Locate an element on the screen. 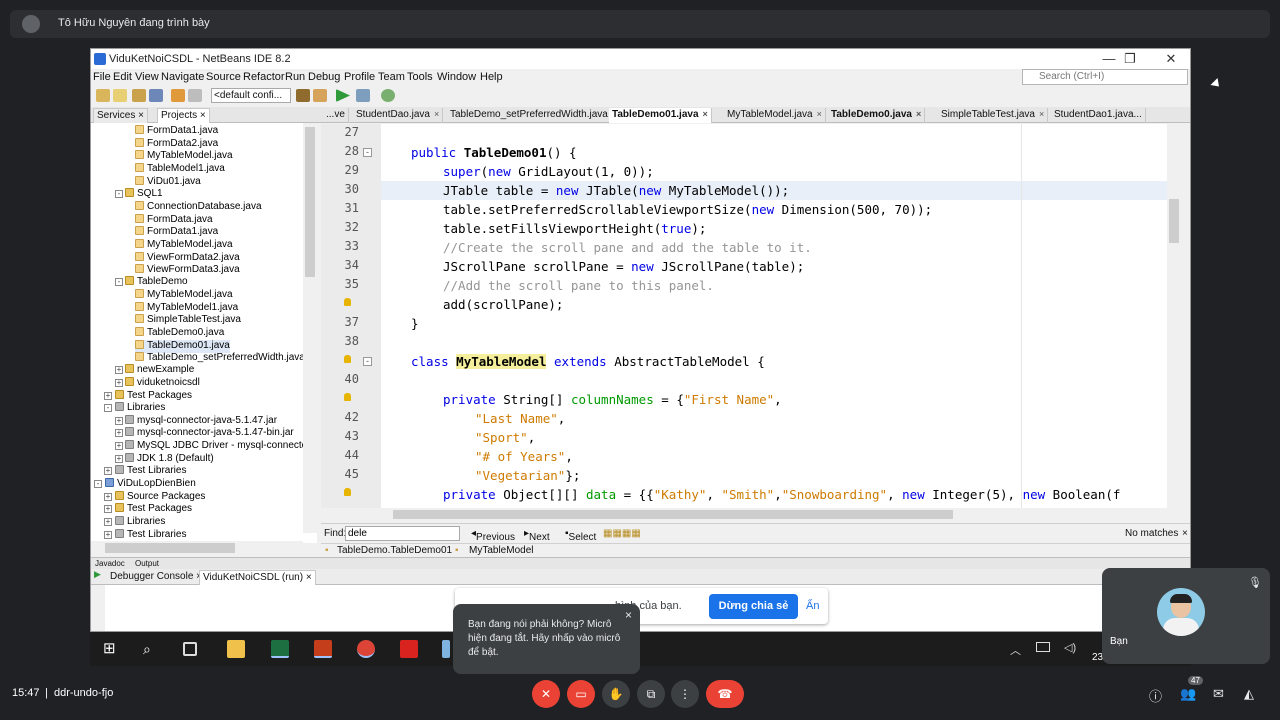  editor-tab-overflow: ...ve is located at coordinates (336, 115).